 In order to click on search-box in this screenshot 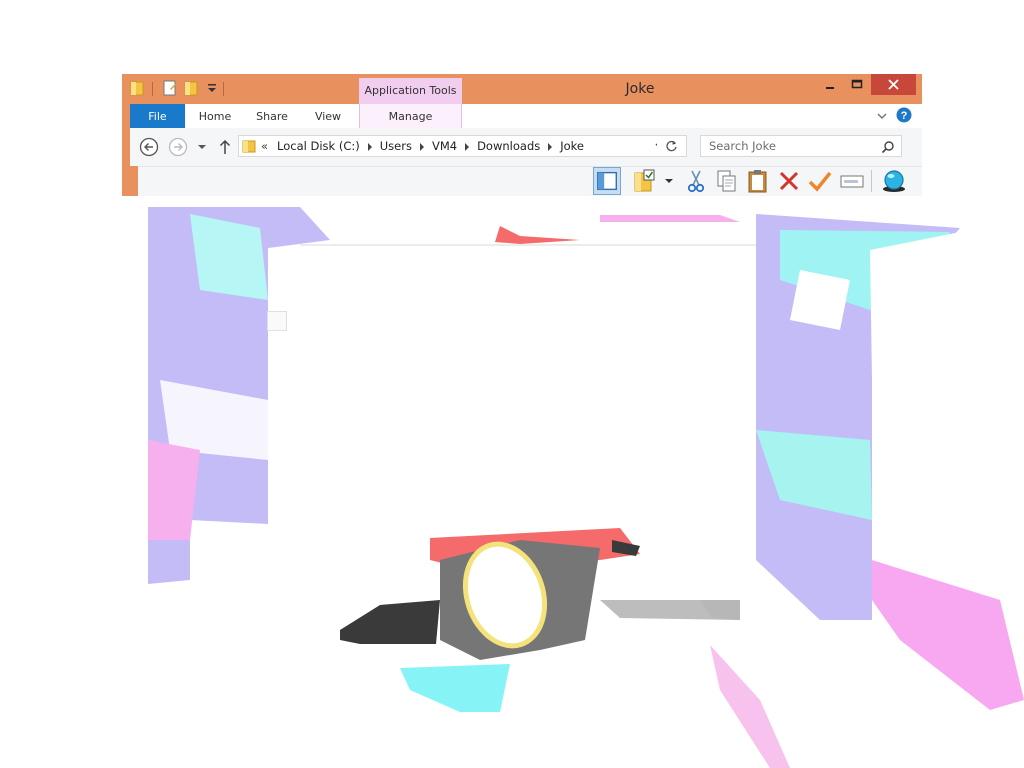, I will do `click(801, 146)`.